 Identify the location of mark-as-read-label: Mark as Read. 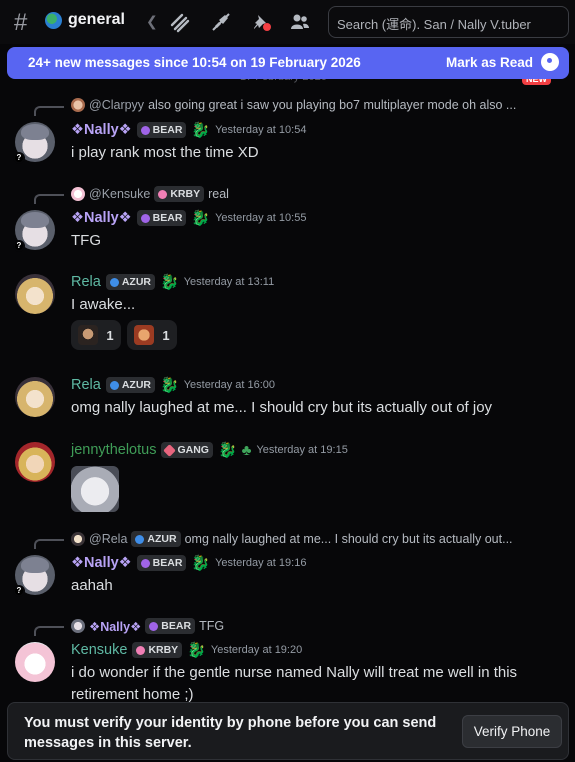
(489, 62).